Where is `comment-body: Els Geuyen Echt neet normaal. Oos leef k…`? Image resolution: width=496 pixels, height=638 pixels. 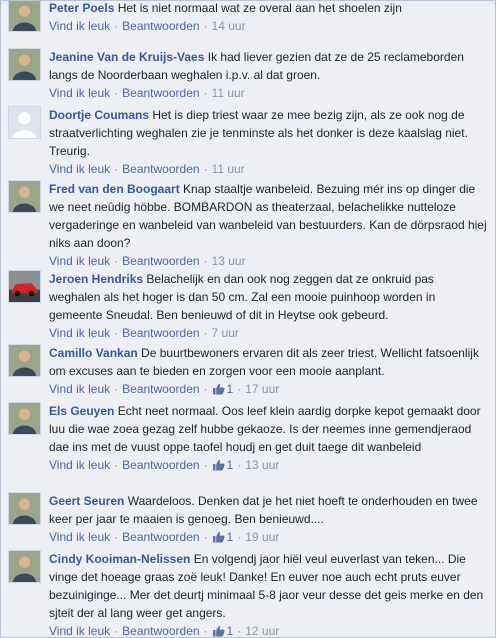 comment-body: Els Geuyen Echt neet normaal. Oos leef k… is located at coordinates (268, 438).